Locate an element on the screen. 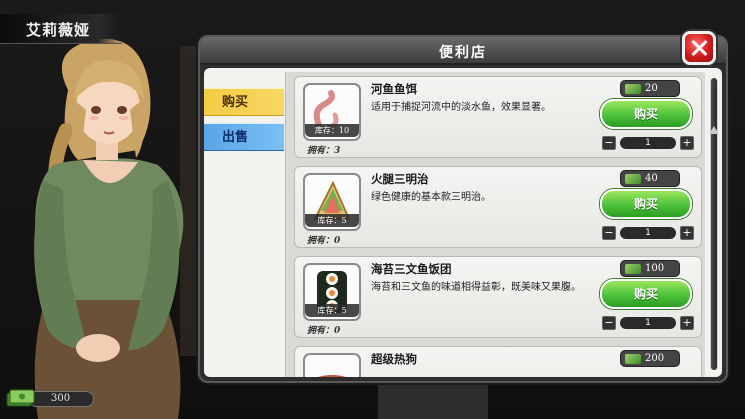  tab-buy: 购买 is located at coordinates (244, 102).